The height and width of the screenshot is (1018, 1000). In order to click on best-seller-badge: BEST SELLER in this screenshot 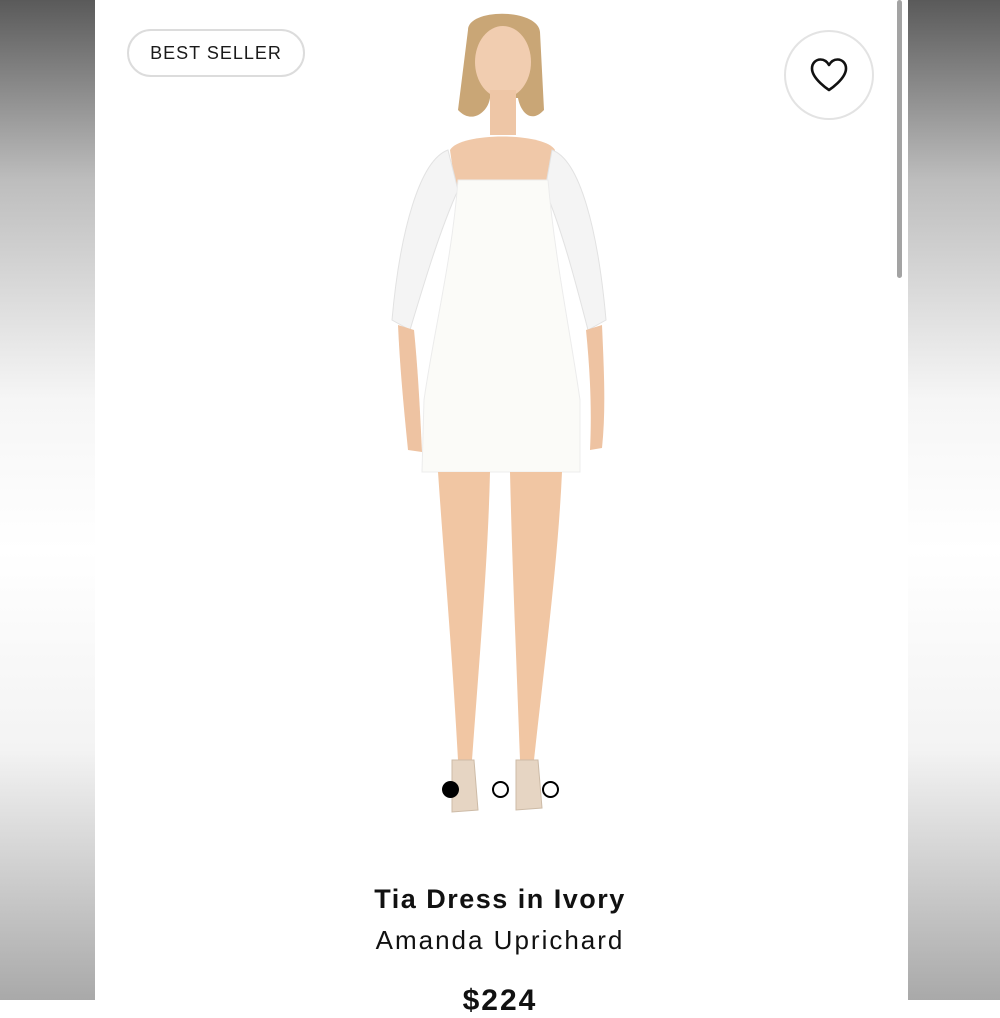, I will do `click(216, 53)`.